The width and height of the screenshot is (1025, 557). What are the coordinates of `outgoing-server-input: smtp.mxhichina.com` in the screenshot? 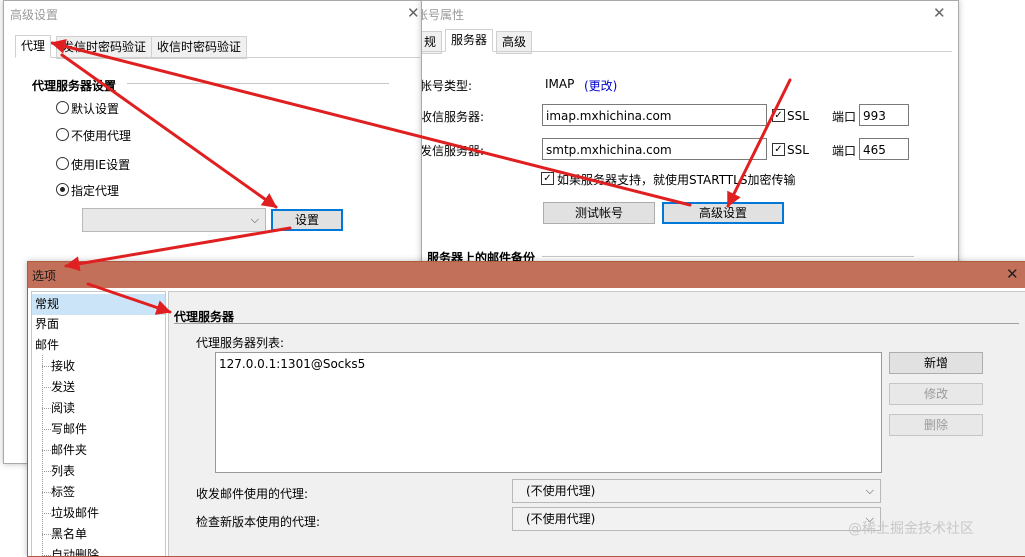 It's located at (654, 149).